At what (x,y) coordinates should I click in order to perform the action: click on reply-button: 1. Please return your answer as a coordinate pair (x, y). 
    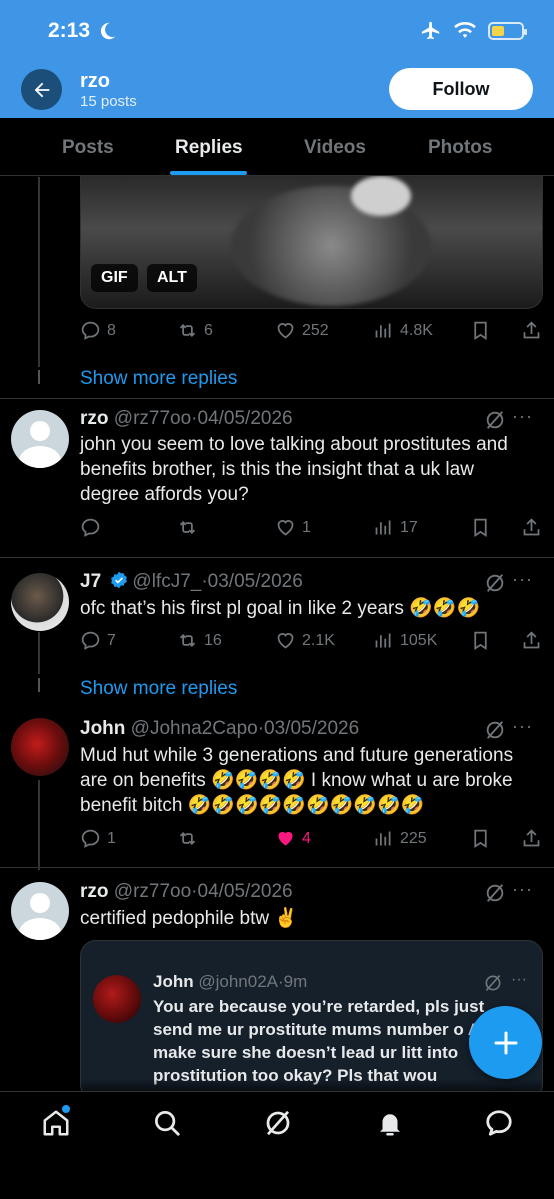
    Looking at the image, I should click on (98, 838).